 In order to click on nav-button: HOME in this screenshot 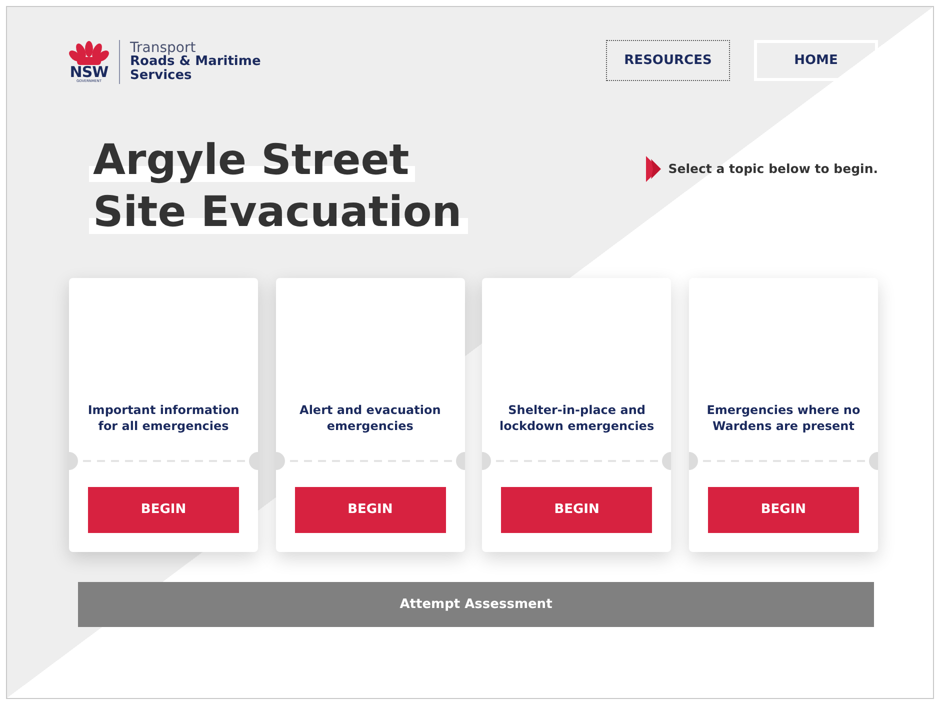, I will do `click(816, 60)`.